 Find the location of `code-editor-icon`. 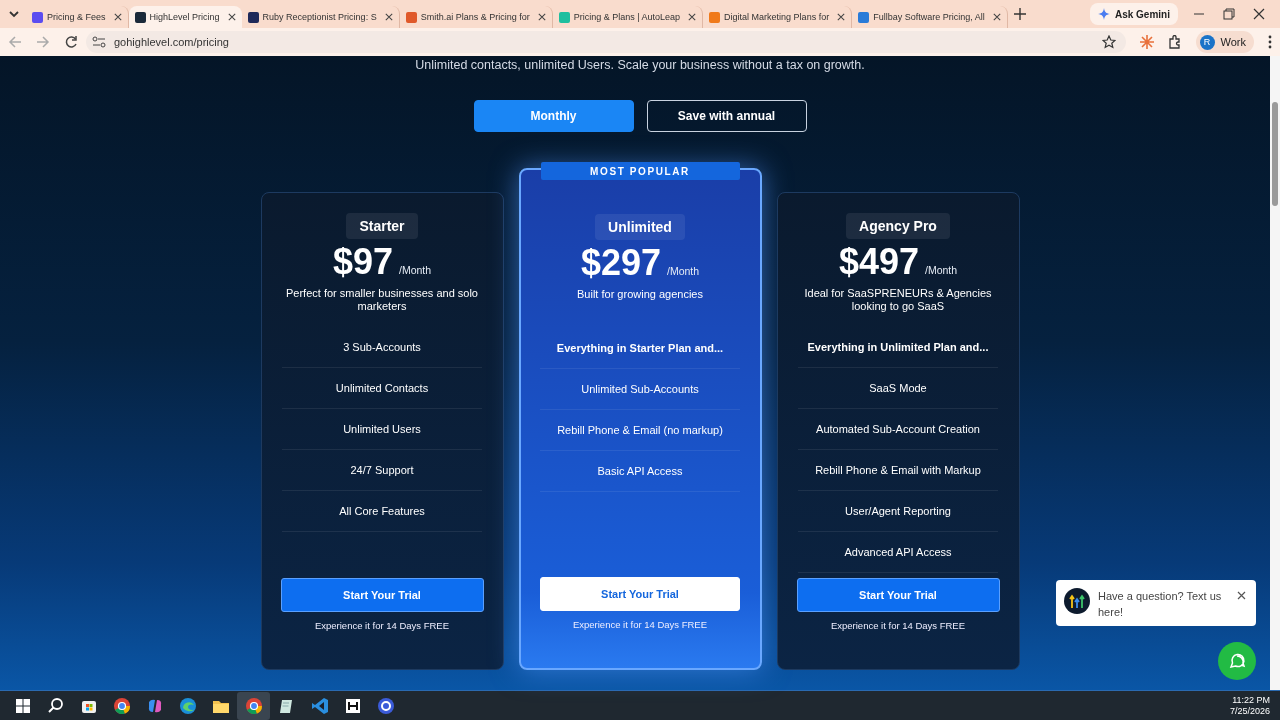

code-editor-icon is located at coordinates (319, 705).